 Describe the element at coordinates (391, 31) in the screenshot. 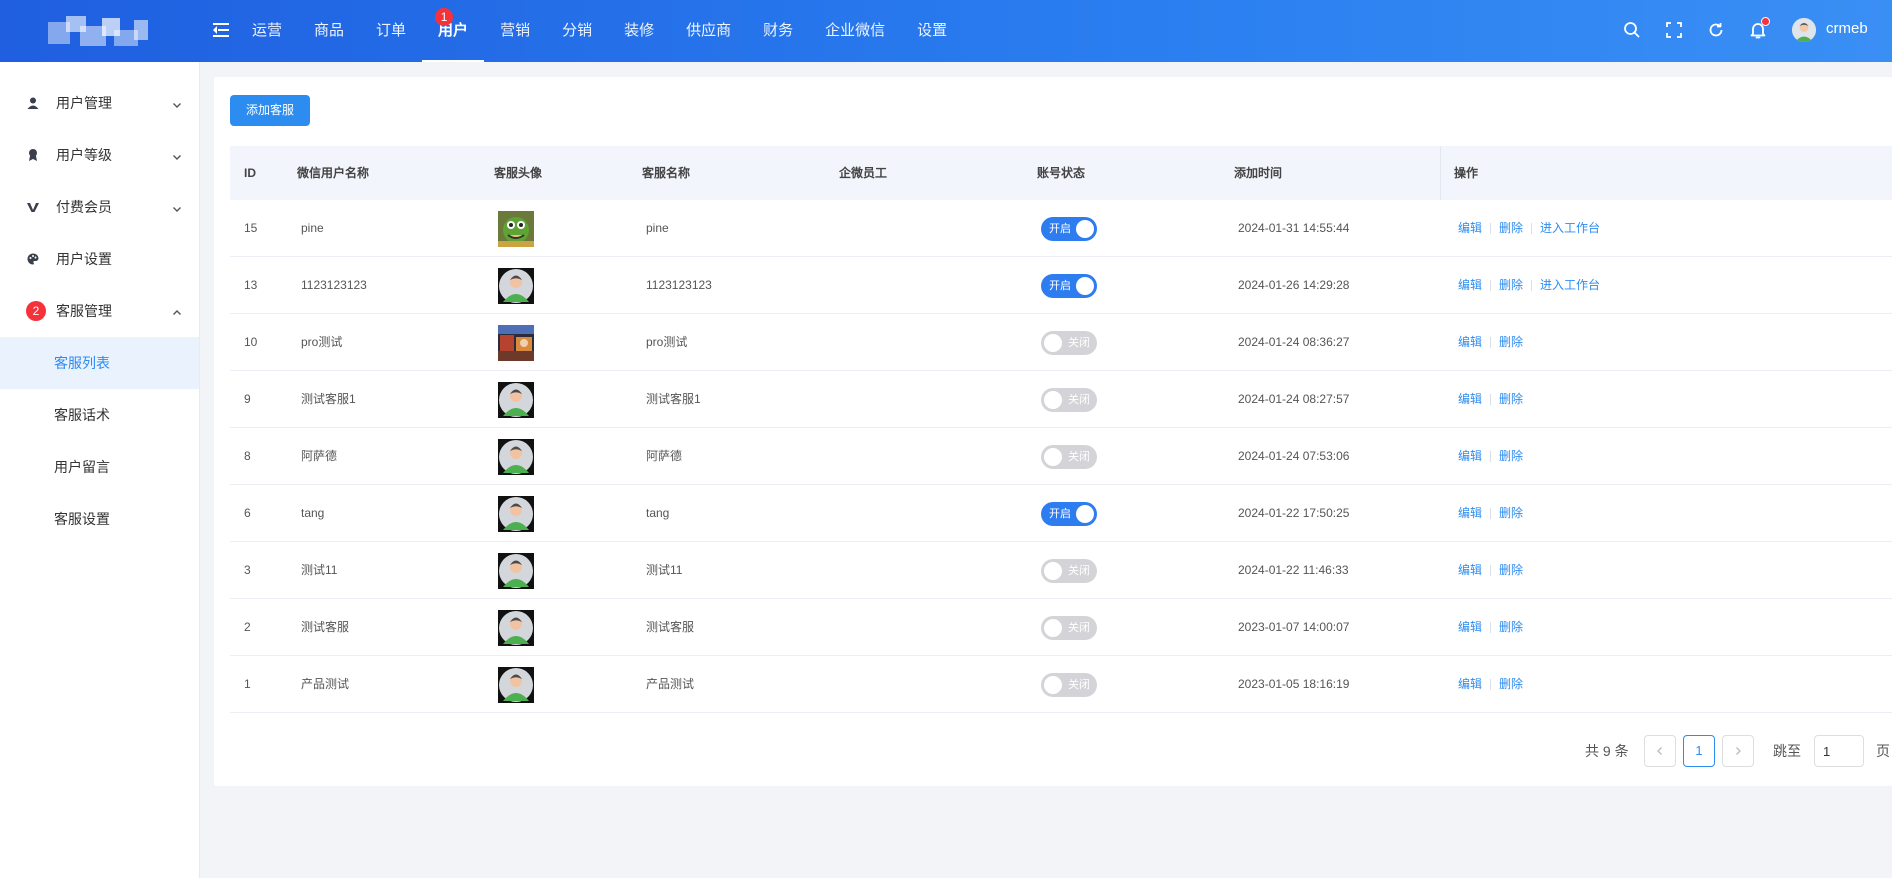

I see `nav-item: 订单` at that location.